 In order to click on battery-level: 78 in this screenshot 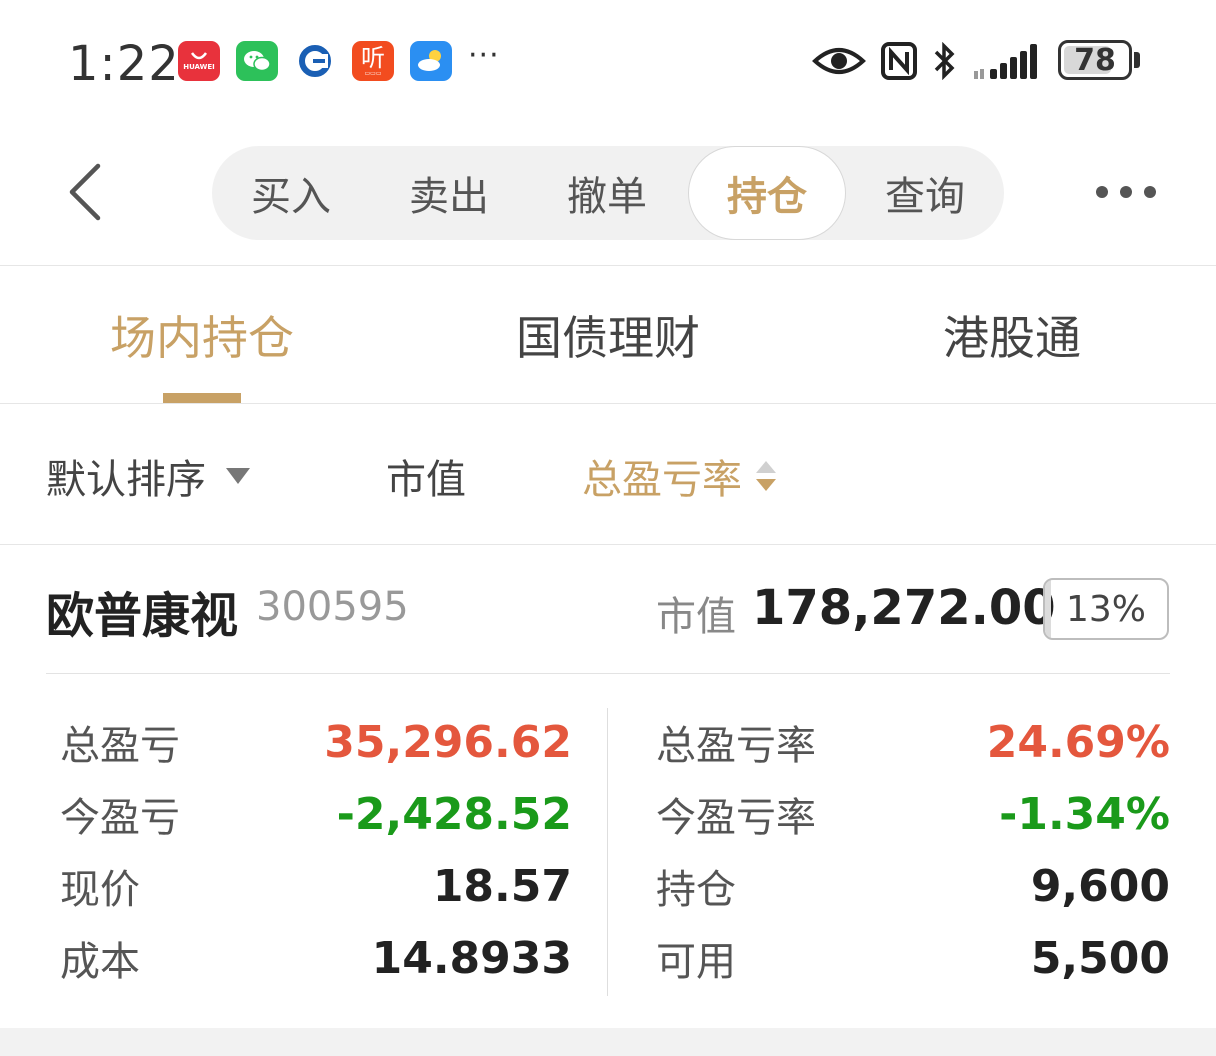, I will do `click(1095, 60)`.